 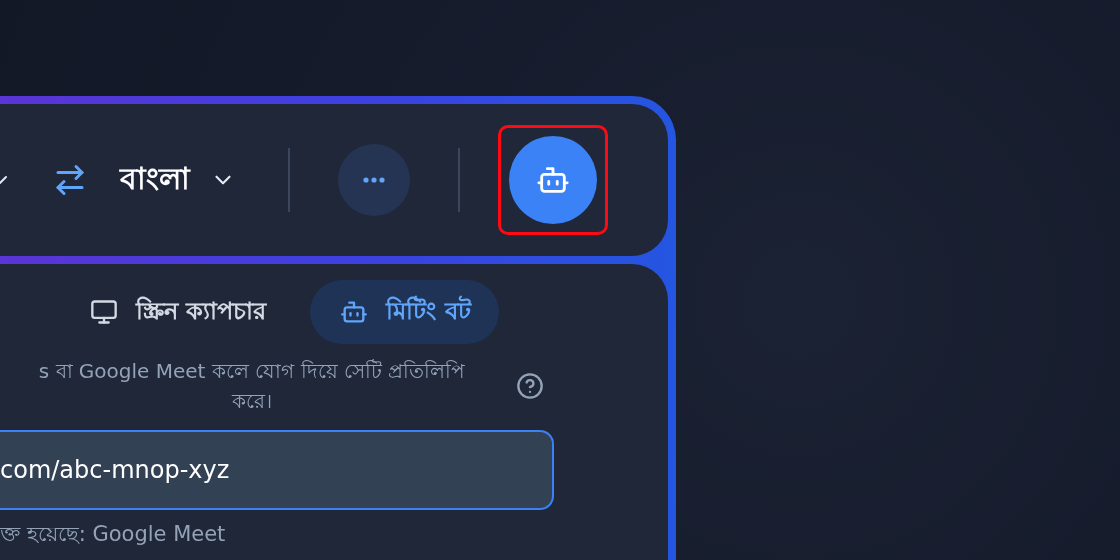 What do you see at coordinates (104, 312) in the screenshot?
I see `monitor-icon` at bounding box center [104, 312].